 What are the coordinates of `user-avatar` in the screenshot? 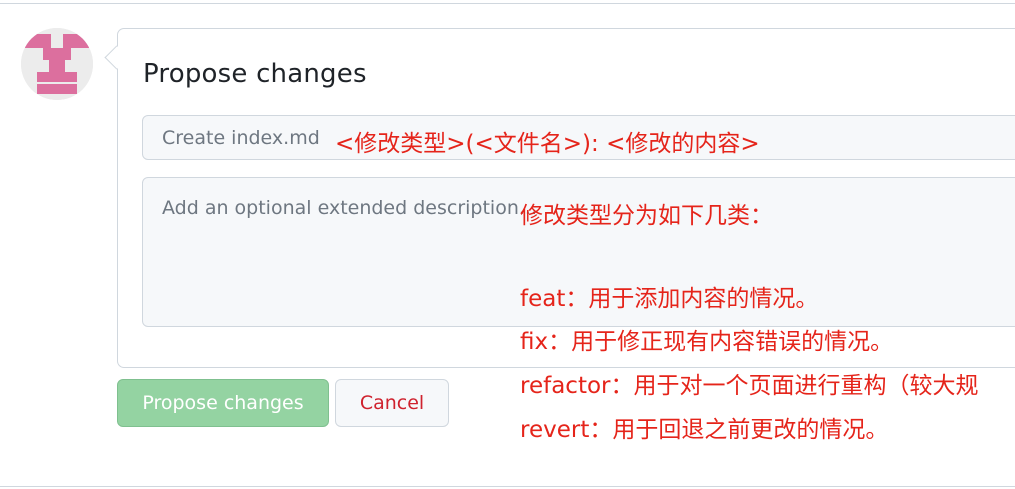 It's located at (57, 64).